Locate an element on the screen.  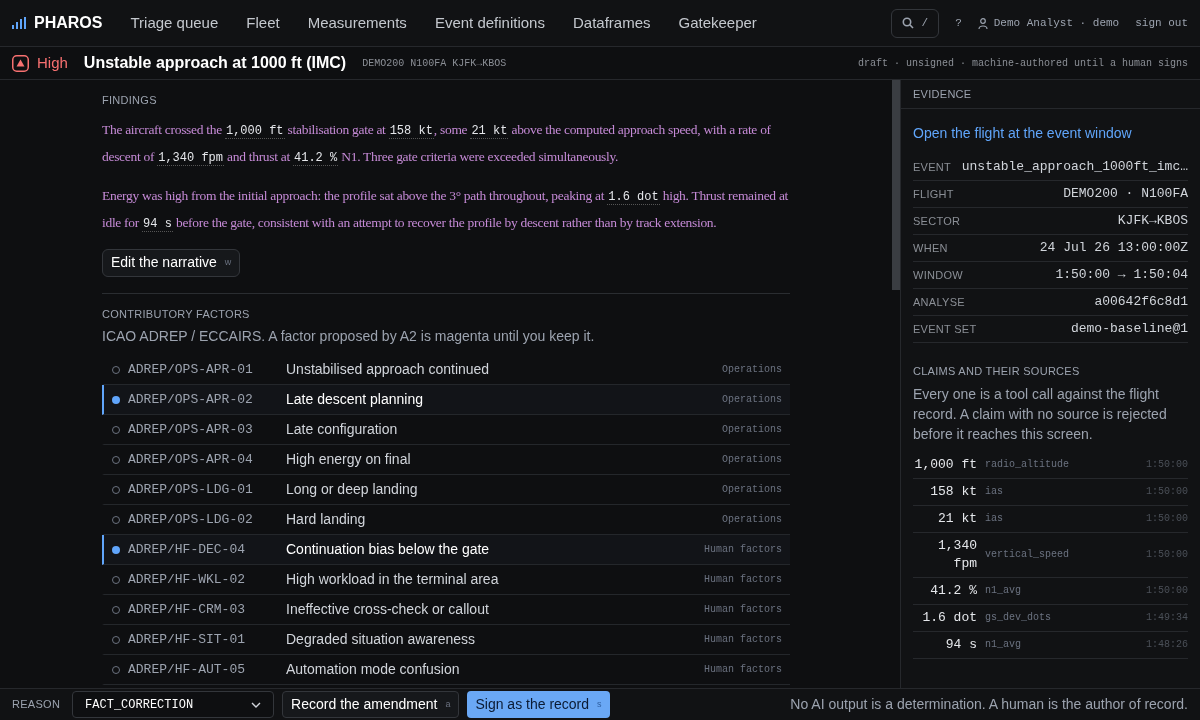
claim-value: 41.2 % is located at coordinates (953, 590).